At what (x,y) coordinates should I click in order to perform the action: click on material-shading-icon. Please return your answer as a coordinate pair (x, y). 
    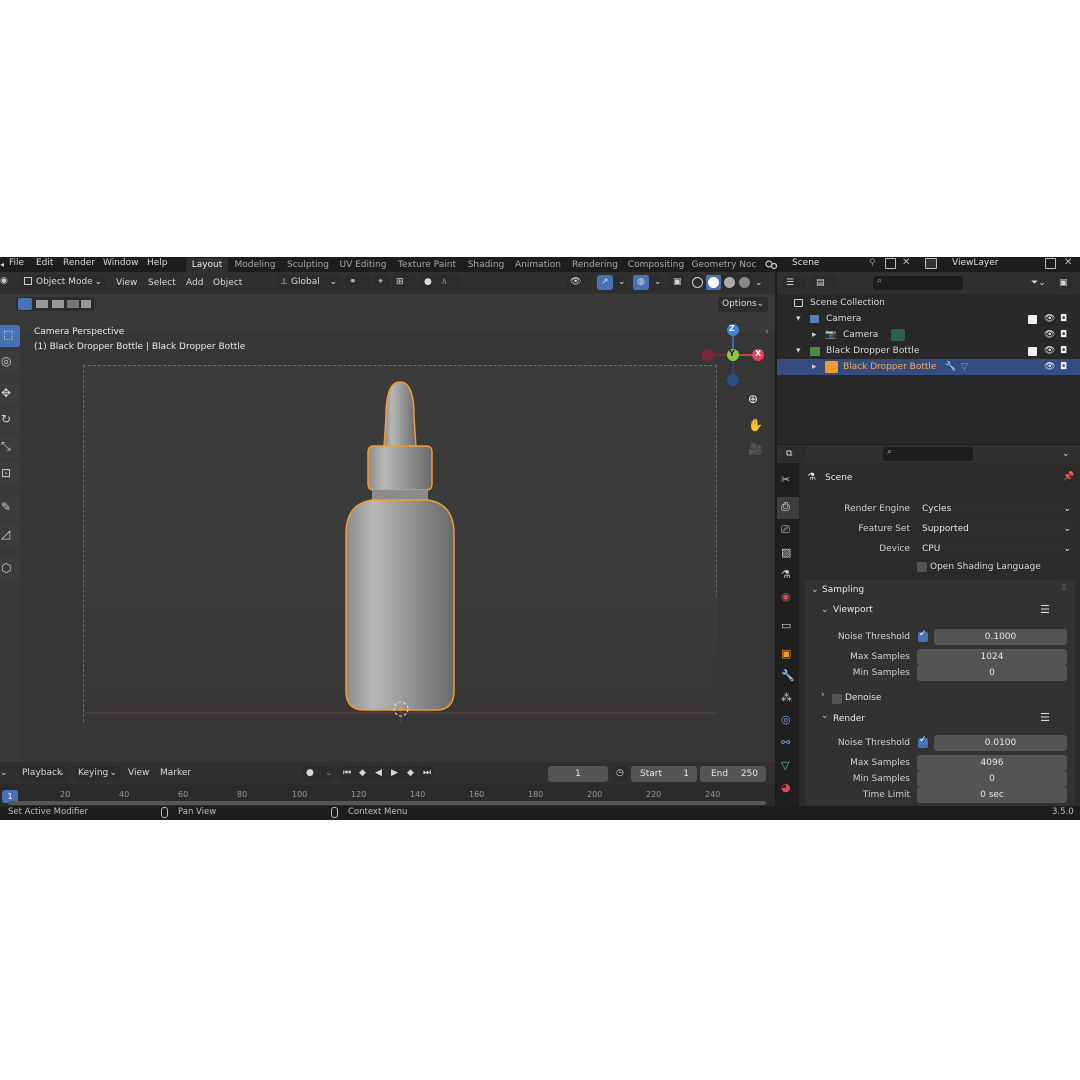
    Looking at the image, I should click on (729, 282).